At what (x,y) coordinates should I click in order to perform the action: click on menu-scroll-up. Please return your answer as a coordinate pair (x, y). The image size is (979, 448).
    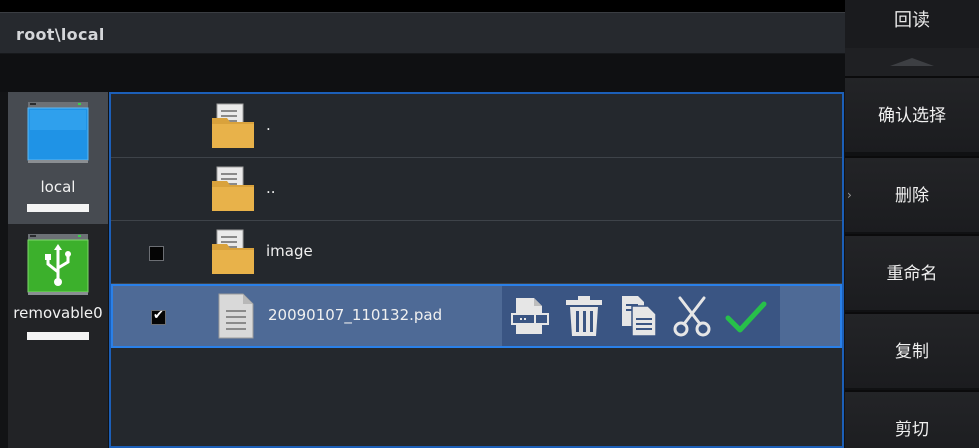
    Looking at the image, I should click on (912, 62).